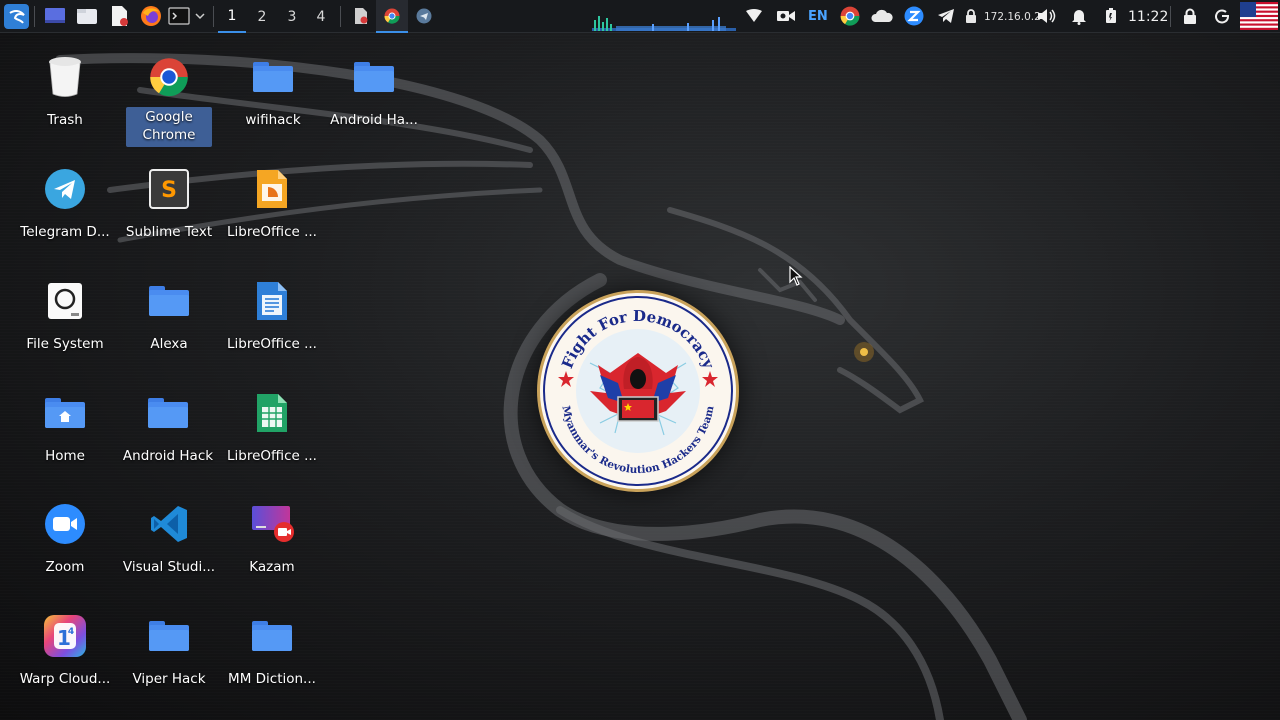  I want to click on chrome-task-button, so click(392, 16).